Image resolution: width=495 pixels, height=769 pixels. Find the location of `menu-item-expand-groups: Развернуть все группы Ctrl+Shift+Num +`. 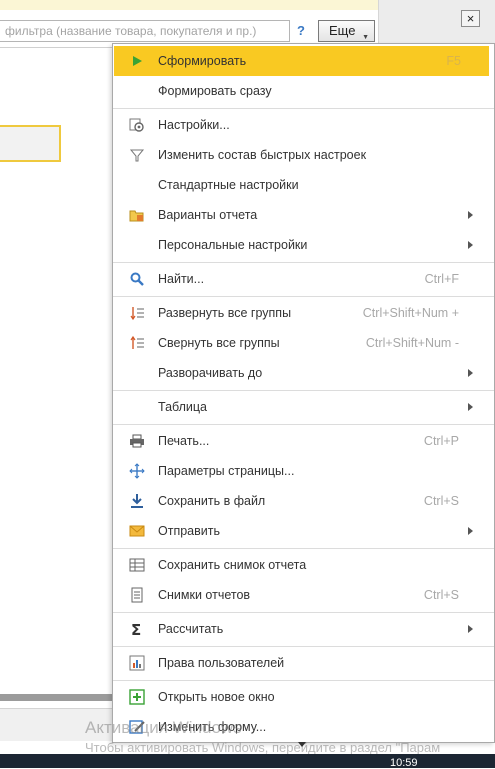

menu-item-expand-groups: Развернуть все группы Ctrl+Shift+Num + is located at coordinates (301, 313).